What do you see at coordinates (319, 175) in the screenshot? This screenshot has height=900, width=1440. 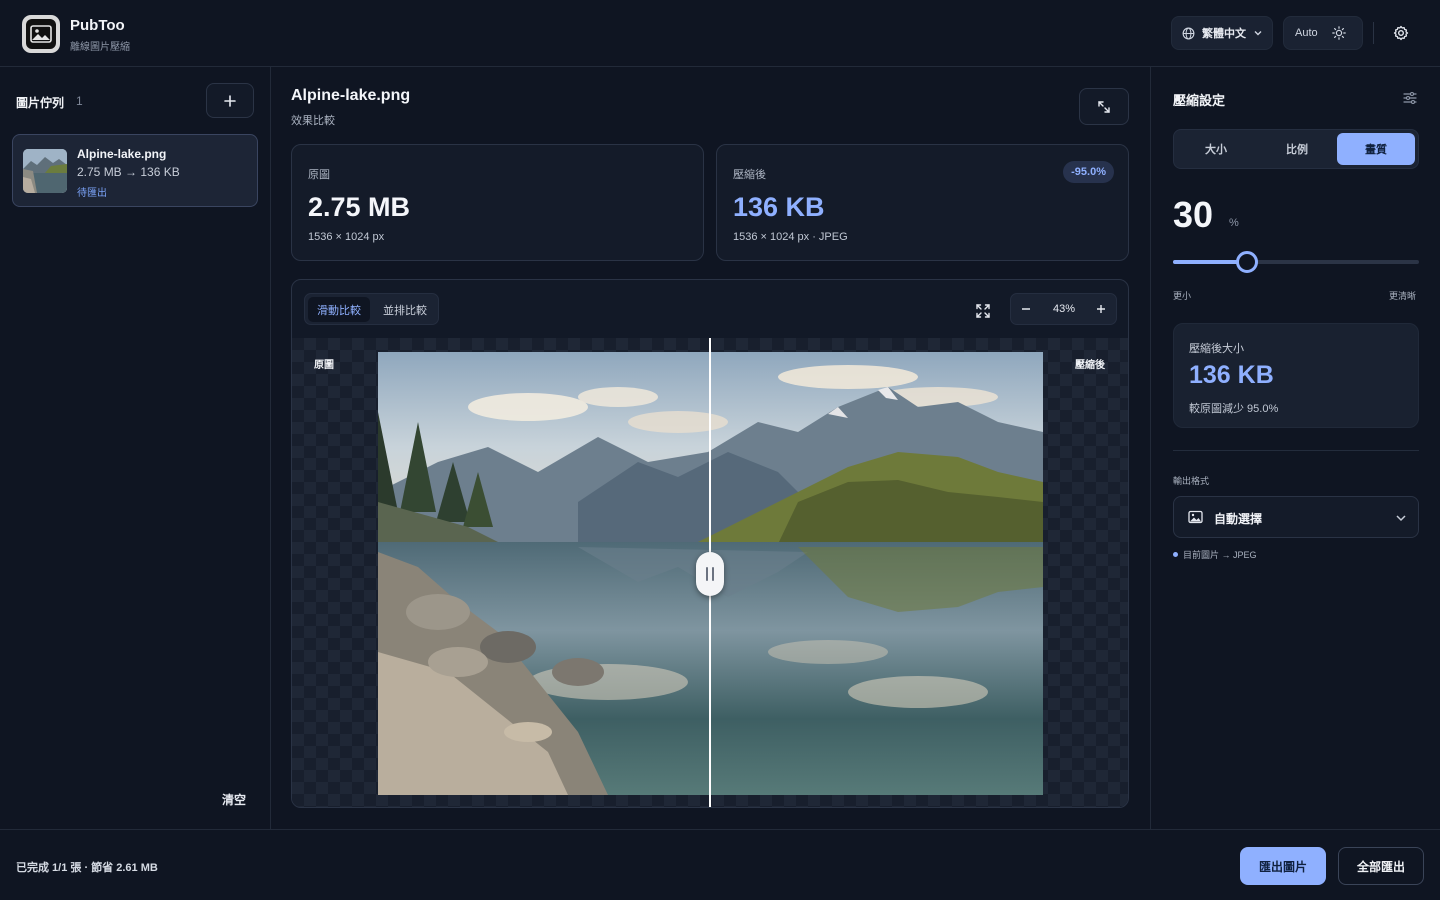 I see `original-label: 原圖` at bounding box center [319, 175].